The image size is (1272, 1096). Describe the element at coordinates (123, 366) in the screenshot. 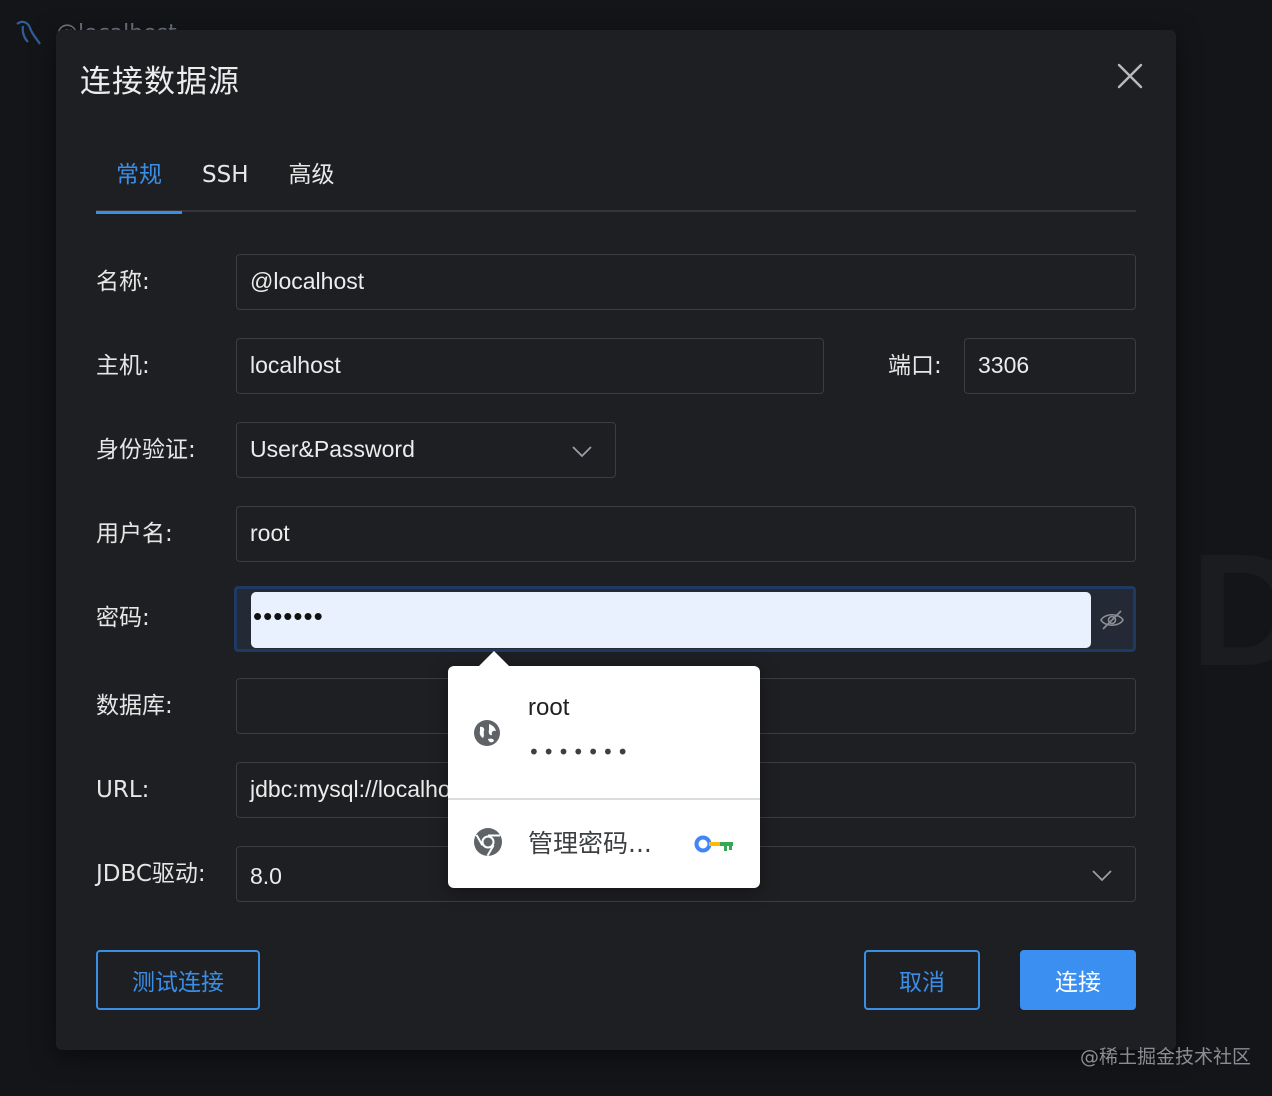

I see `host-label: 主机:` at that location.